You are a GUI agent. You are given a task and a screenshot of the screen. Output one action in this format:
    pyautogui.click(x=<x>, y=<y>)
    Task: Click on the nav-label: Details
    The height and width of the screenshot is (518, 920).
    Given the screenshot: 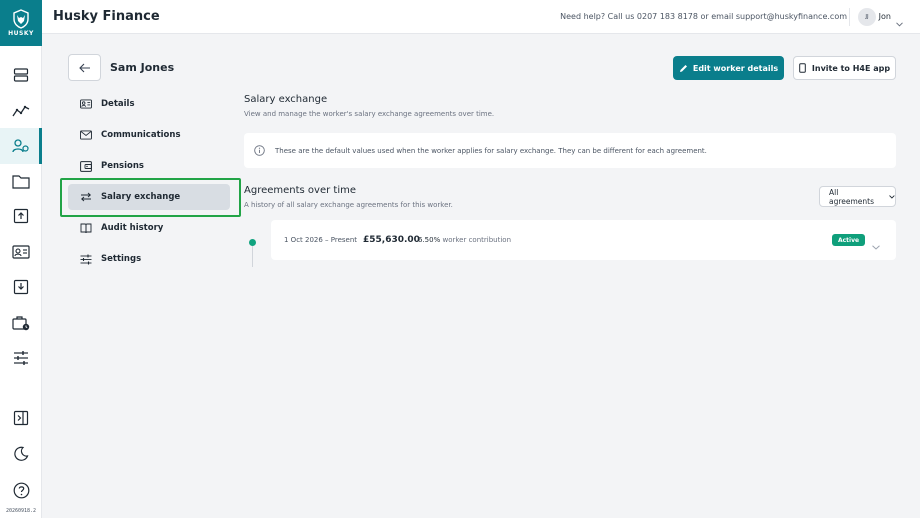 What is the action you would take?
    pyautogui.click(x=118, y=104)
    